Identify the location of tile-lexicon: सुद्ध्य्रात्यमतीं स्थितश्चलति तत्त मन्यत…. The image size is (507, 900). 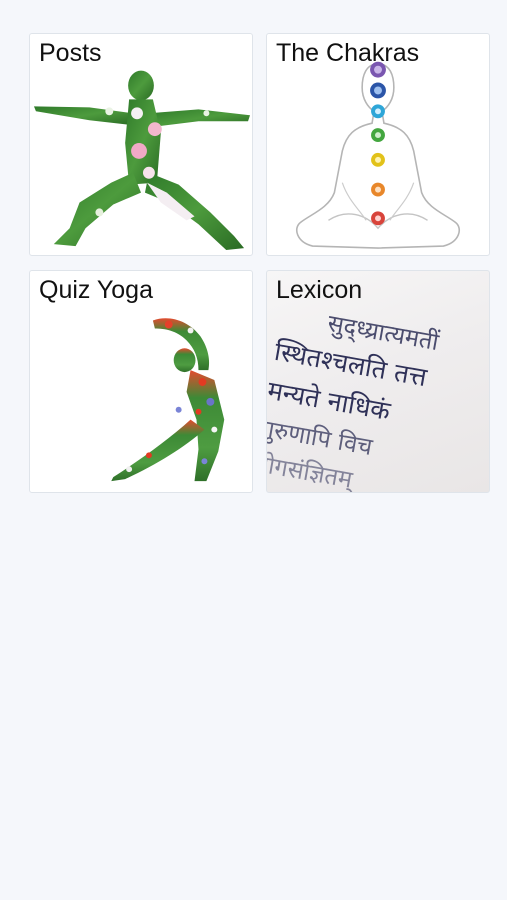
(378, 381).